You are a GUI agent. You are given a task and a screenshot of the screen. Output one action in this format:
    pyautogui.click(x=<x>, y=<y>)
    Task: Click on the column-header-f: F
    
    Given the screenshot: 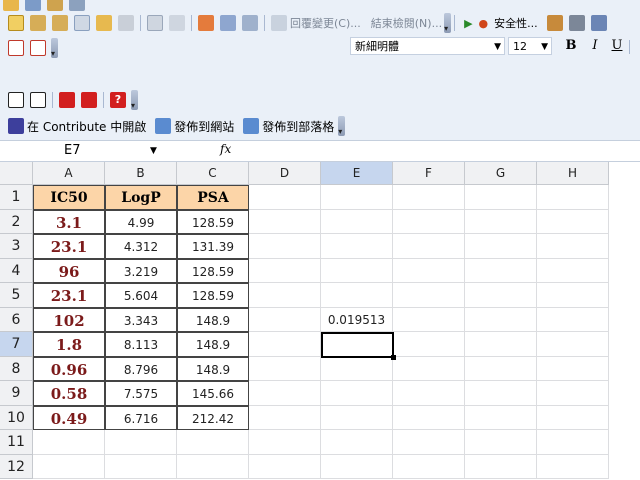 What is the action you would take?
    pyautogui.click(x=429, y=173)
    